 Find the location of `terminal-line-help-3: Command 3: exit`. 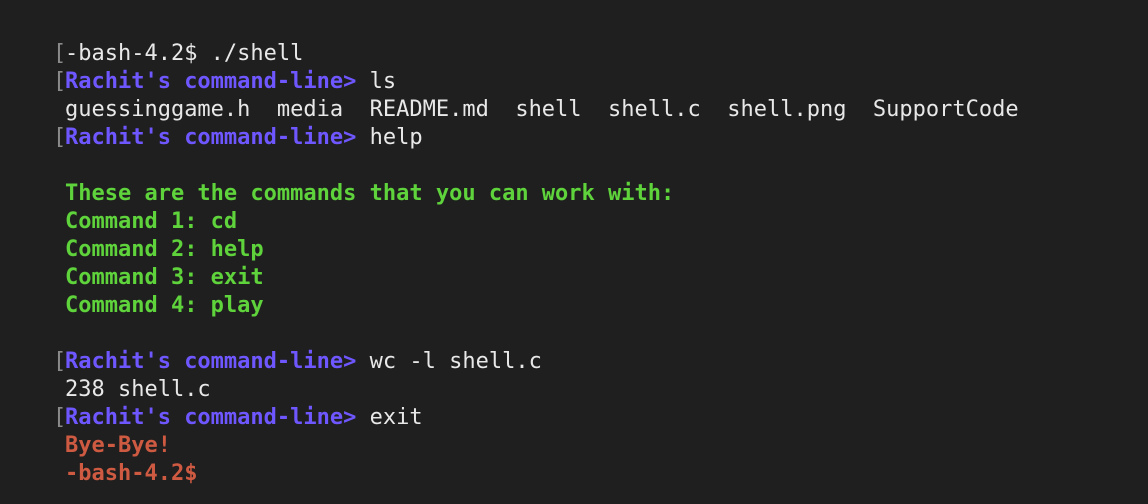

terminal-line-help-3: Command 3: exit is located at coordinates (132, 263).